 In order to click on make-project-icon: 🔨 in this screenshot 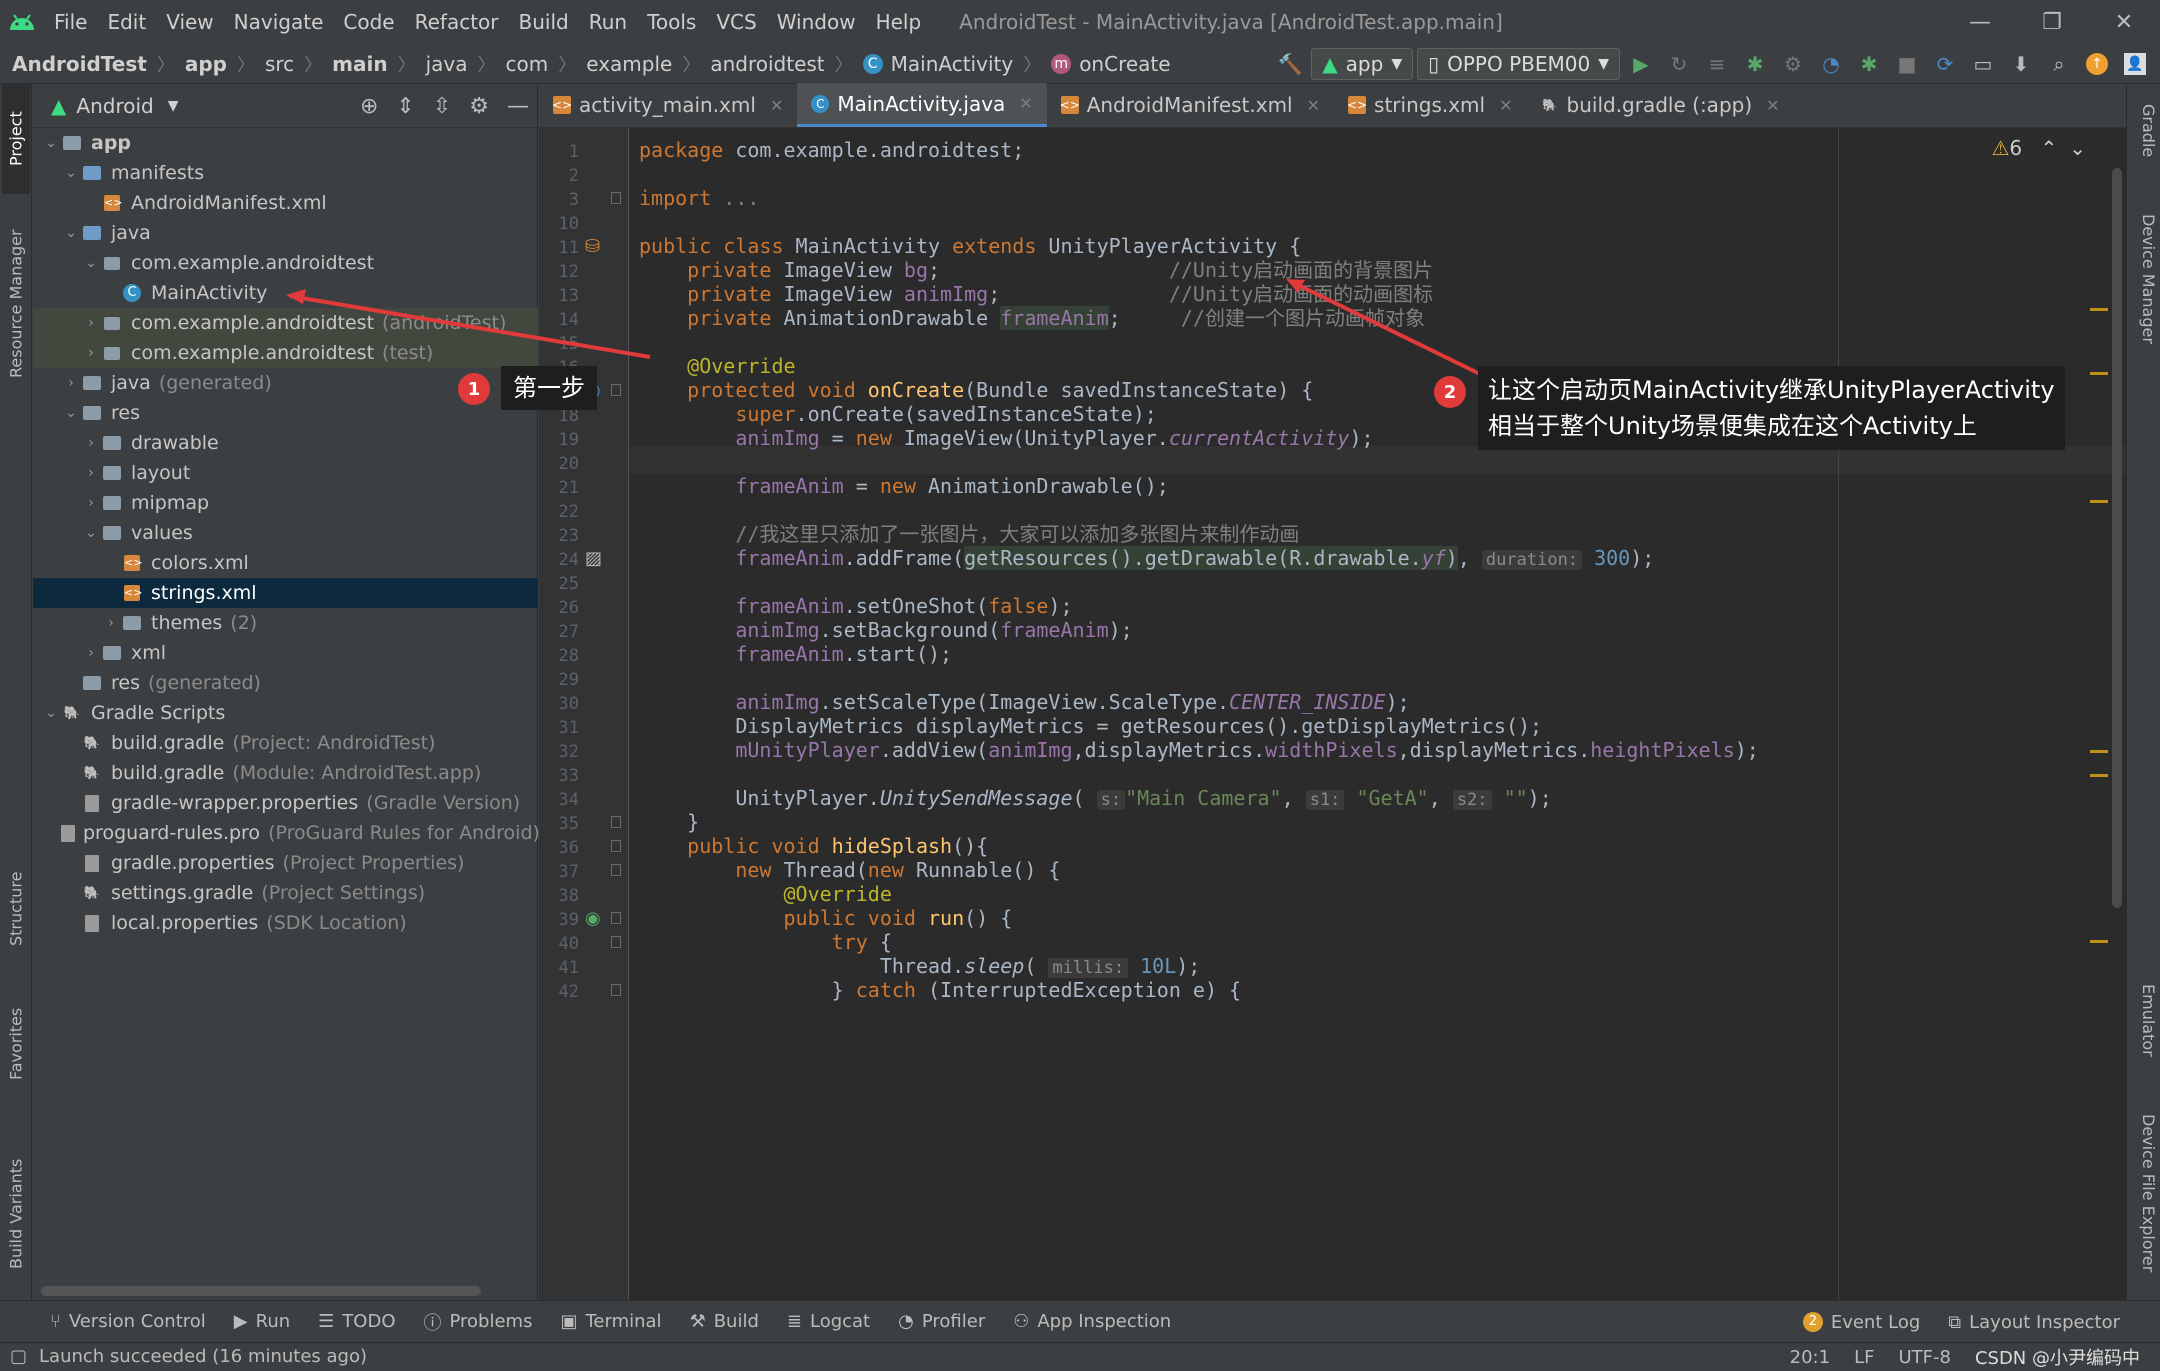, I will do `click(1290, 64)`.